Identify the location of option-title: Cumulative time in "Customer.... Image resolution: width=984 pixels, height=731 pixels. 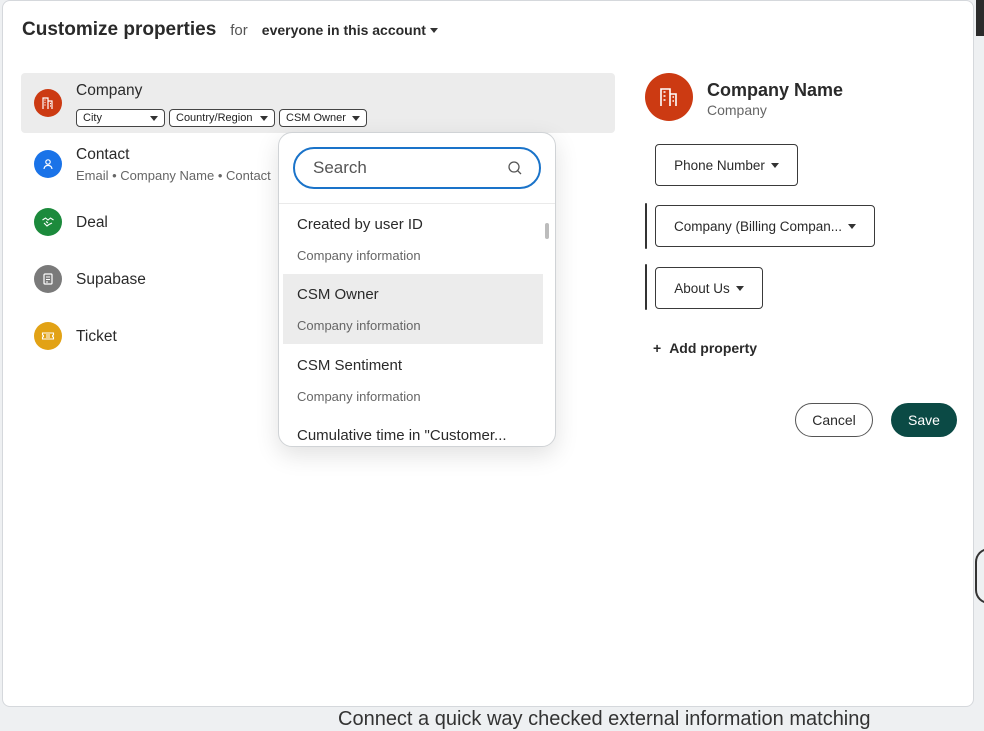
(402, 435).